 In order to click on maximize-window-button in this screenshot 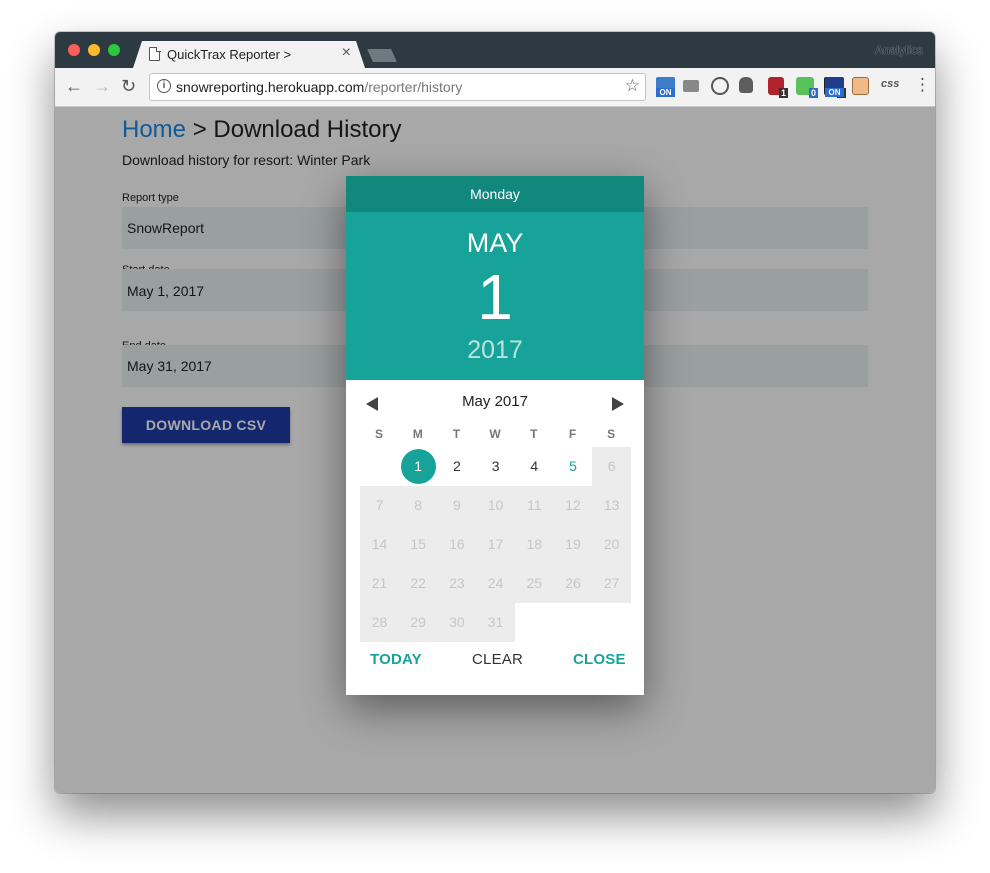, I will do `click(114, 50)`.